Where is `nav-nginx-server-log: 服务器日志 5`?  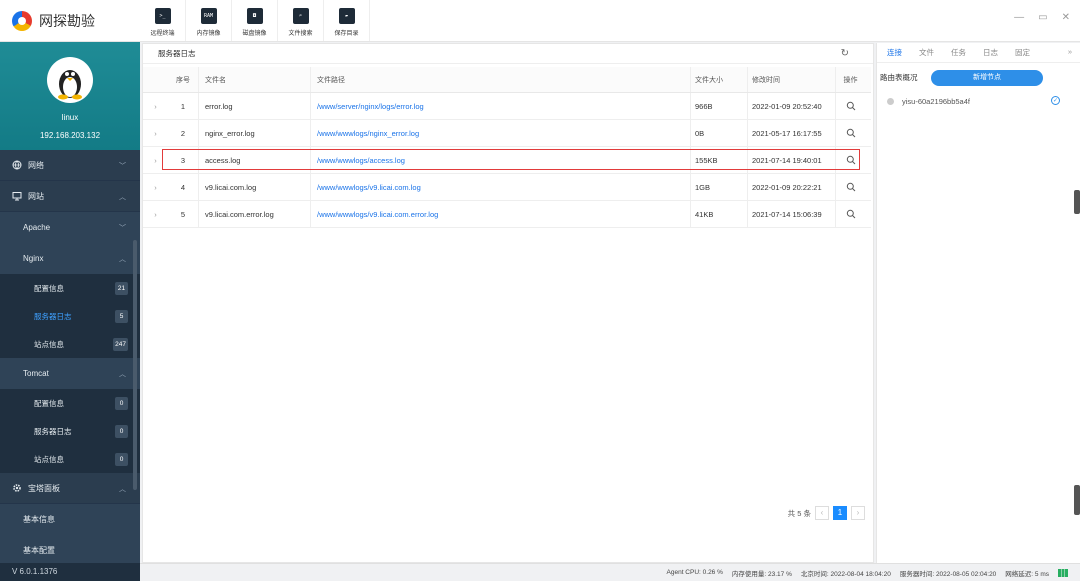 nav-nginx-server-log: 服务器日志 5 is located at coordinates (70, 316).